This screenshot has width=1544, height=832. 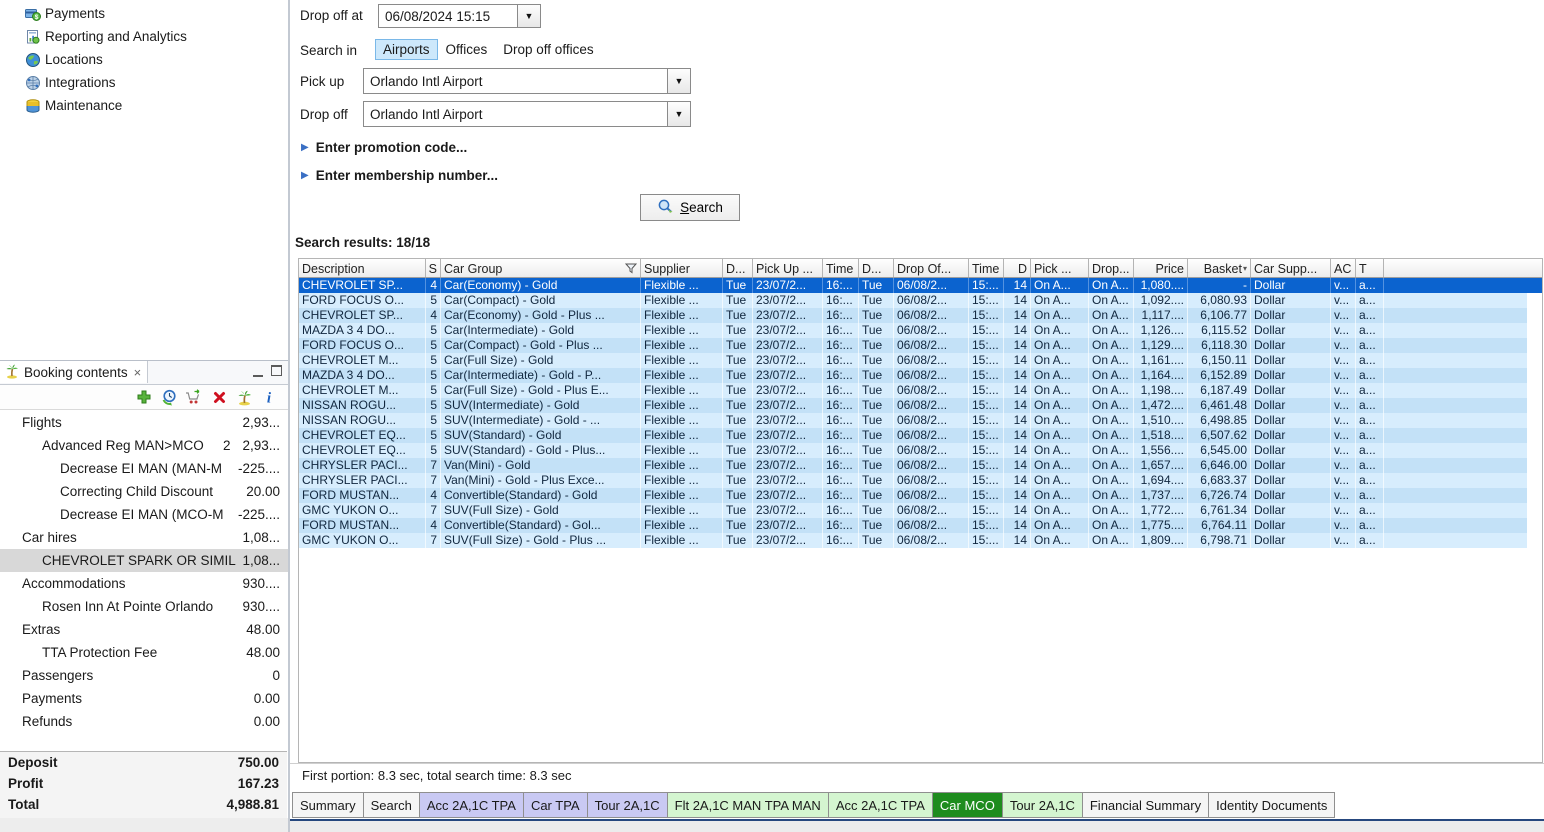 I want to click on nav-item-integrations: Integrations, so click(x=144, y=82).